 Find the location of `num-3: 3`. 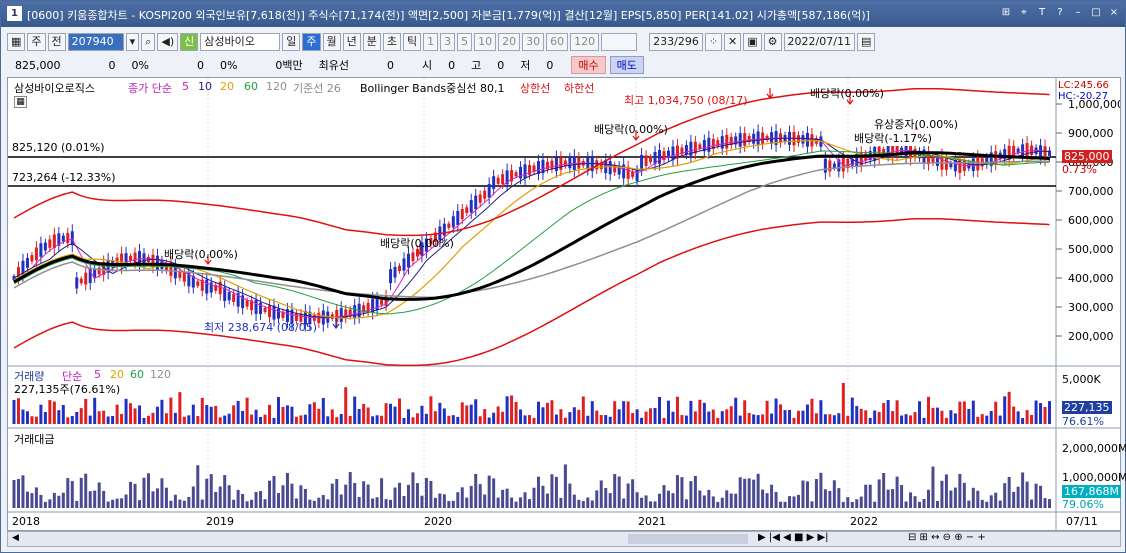

num-3: 3 is located at coordinates (448, 42).